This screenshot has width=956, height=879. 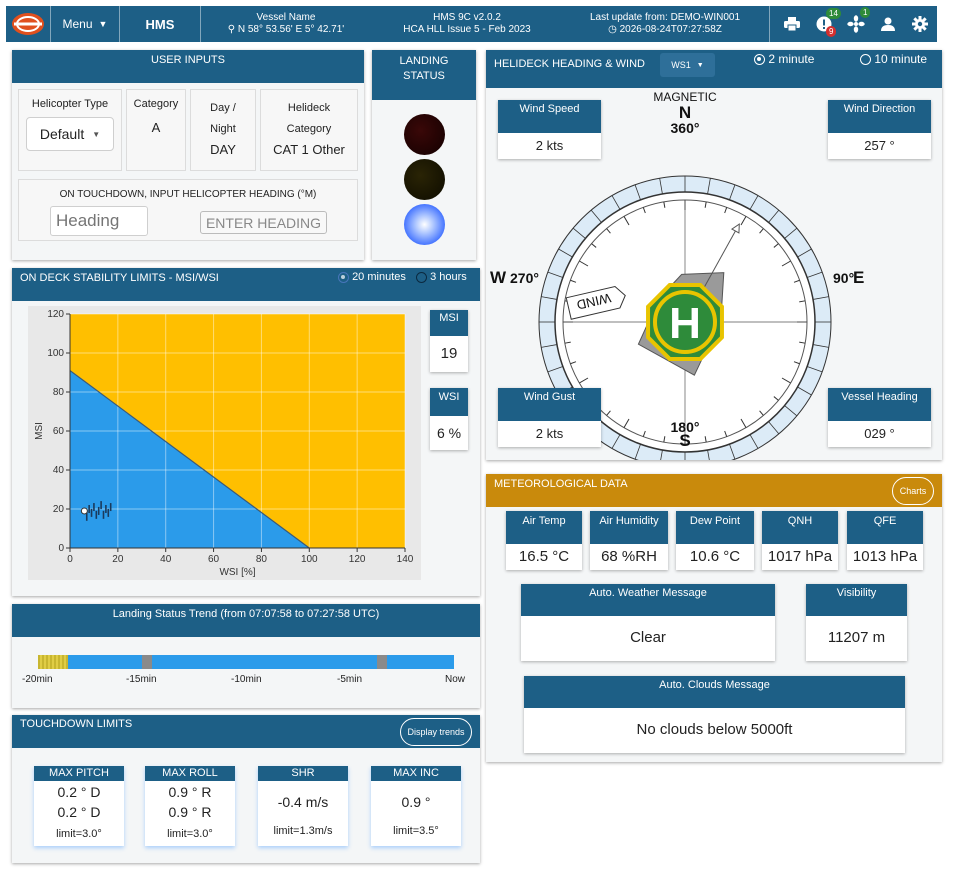 What do you see at coordinates (549, 145) in the screenshot?
I see `wind-speed-value: 2 kts` at bounding box center [549, 145].